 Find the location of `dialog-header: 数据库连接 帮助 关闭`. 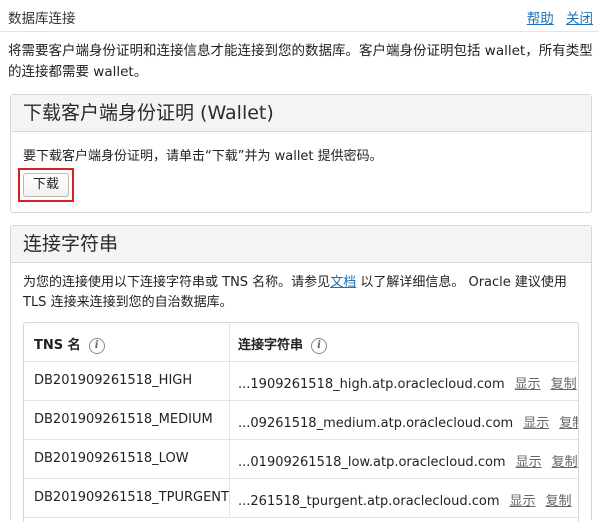

dialog-header: 数据库连接 帮助 关闭 is located at coordinates (299, 16).